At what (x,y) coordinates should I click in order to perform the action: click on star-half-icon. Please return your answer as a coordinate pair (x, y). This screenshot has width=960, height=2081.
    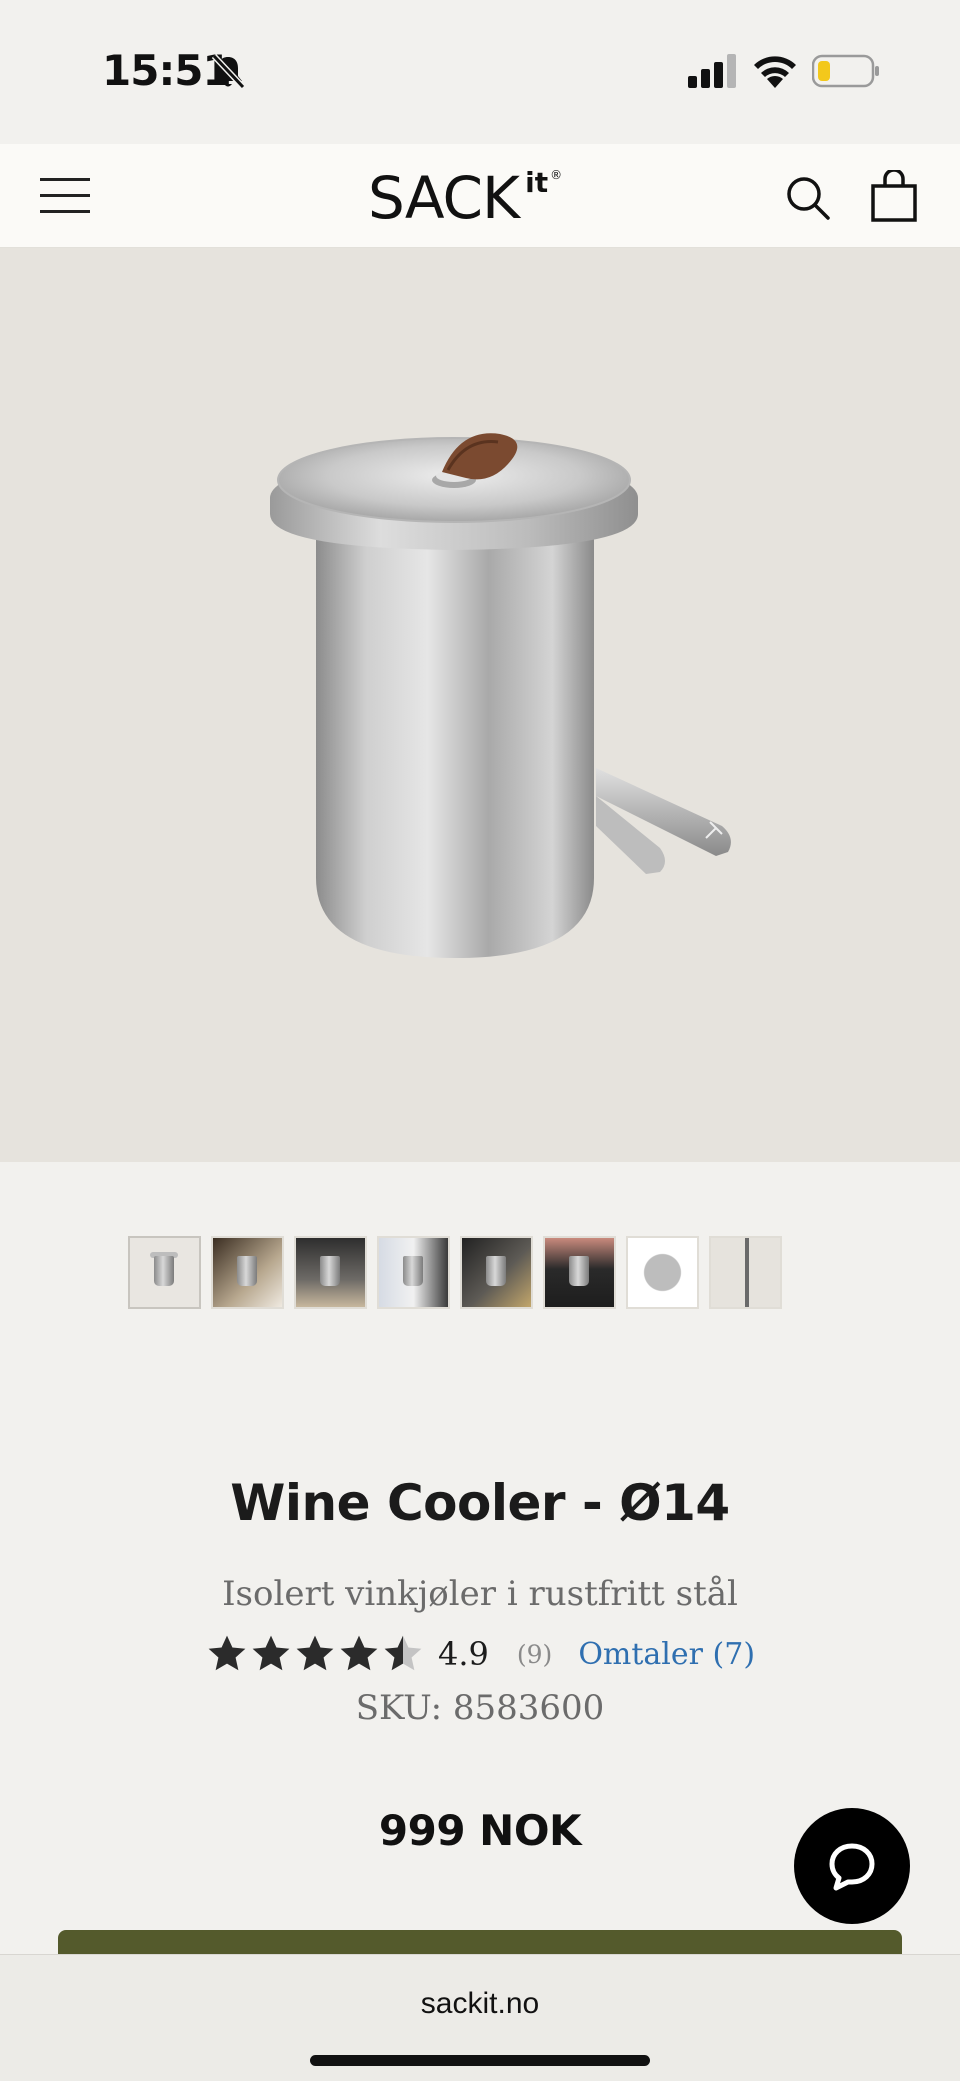
    Looking at the image, I should click on (403, 1653).